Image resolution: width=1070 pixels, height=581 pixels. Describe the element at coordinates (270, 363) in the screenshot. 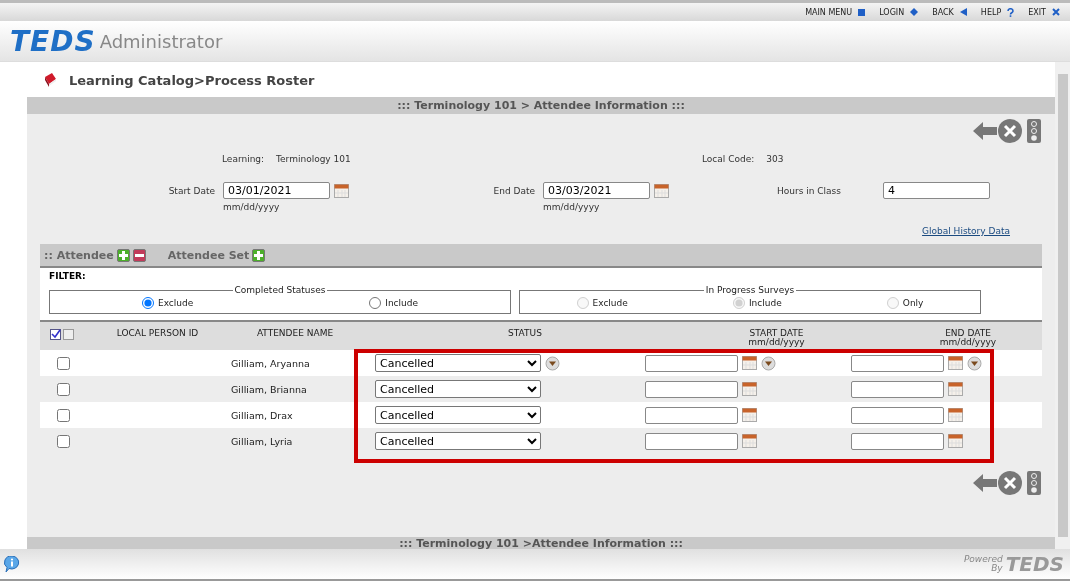

I see `attendee-name: Gilliam, Aryanna` at that location.